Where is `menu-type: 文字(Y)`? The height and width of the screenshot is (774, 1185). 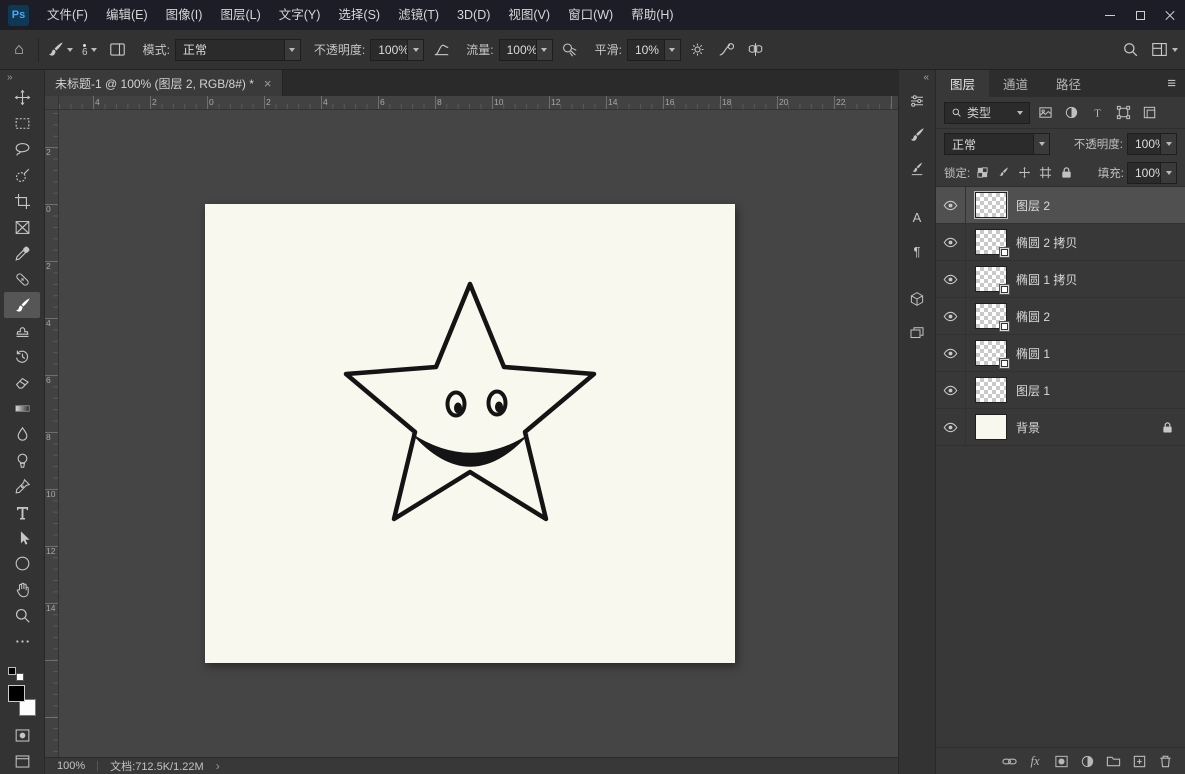
menu-type: 文字(Y) is located at coordinates (300, 15).